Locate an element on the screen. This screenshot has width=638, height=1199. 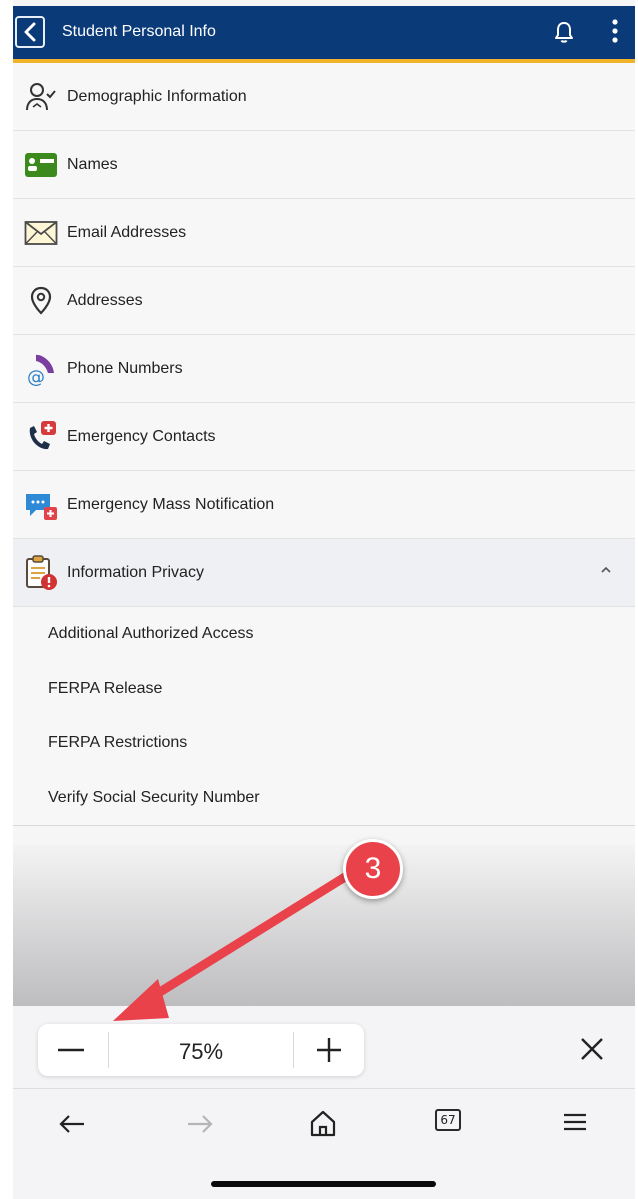
menu-item-label: Addresses is located at coordinates (105, 300).